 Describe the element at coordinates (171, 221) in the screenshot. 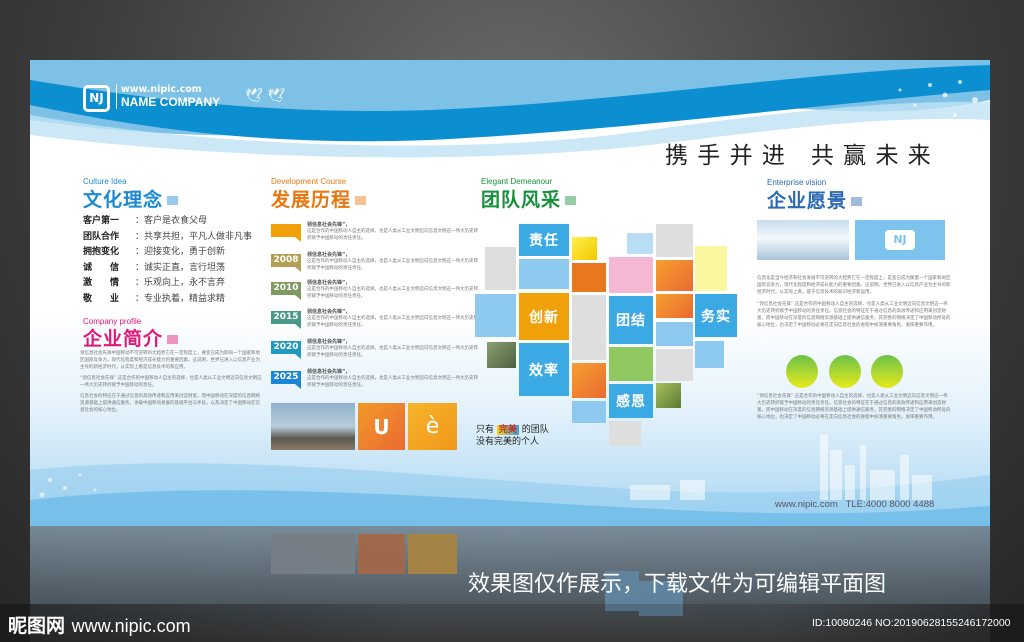

I see `culture-value: ：客户是衣食父母` at that location.